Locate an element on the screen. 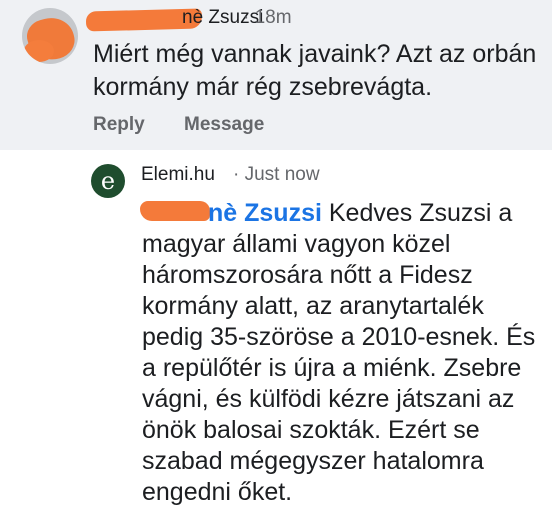 Image resolution: width=552 pixels, height=512 pixels. timestamp-text: 18m is located at coordinates (273, 17).